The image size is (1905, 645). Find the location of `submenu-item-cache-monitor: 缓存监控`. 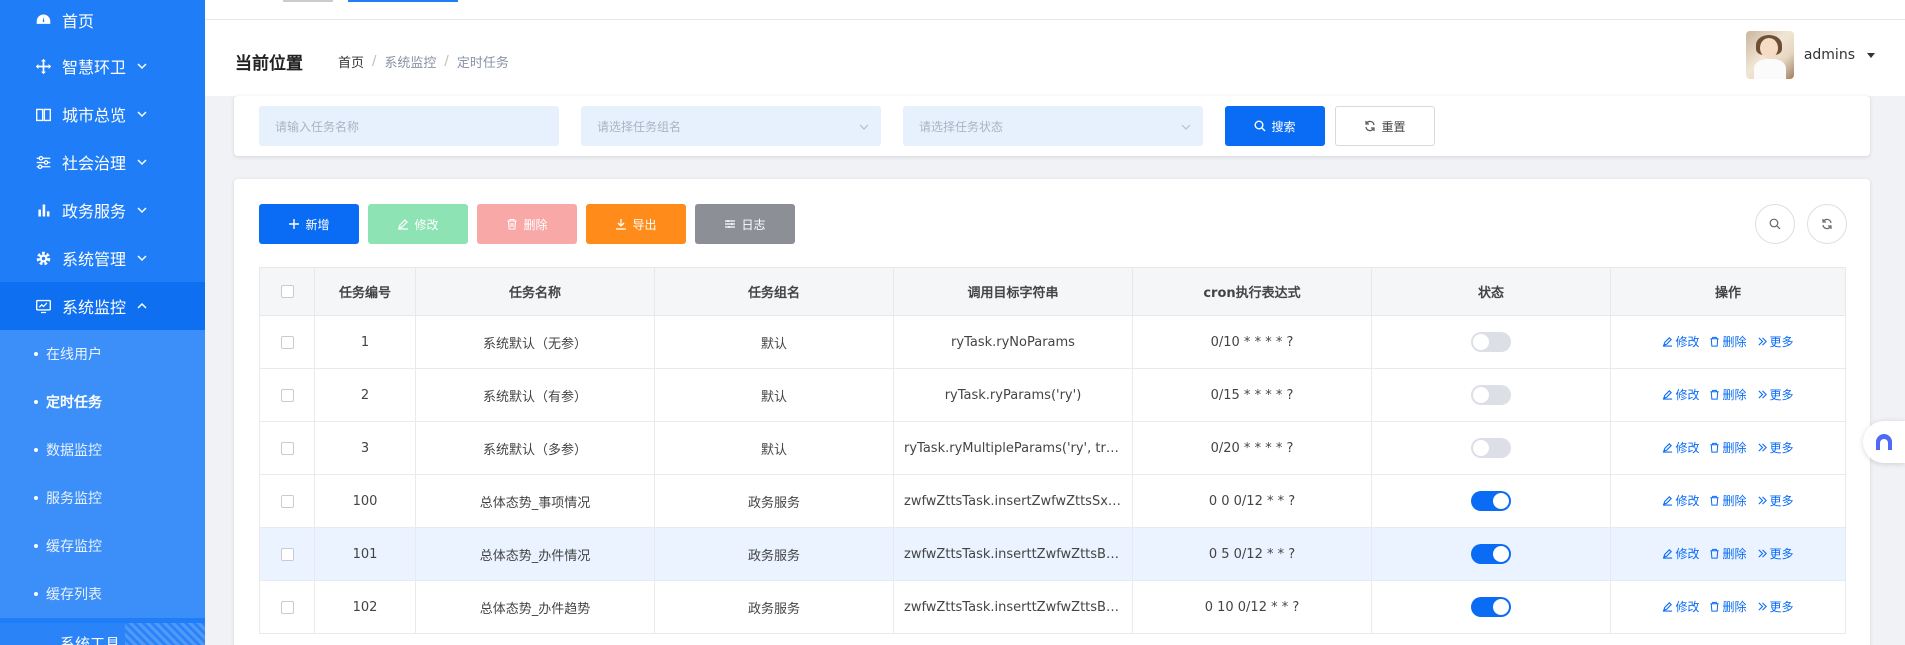

submenu-item-cache-monitor: 缓存监控 is located at coordinates (102, 546).